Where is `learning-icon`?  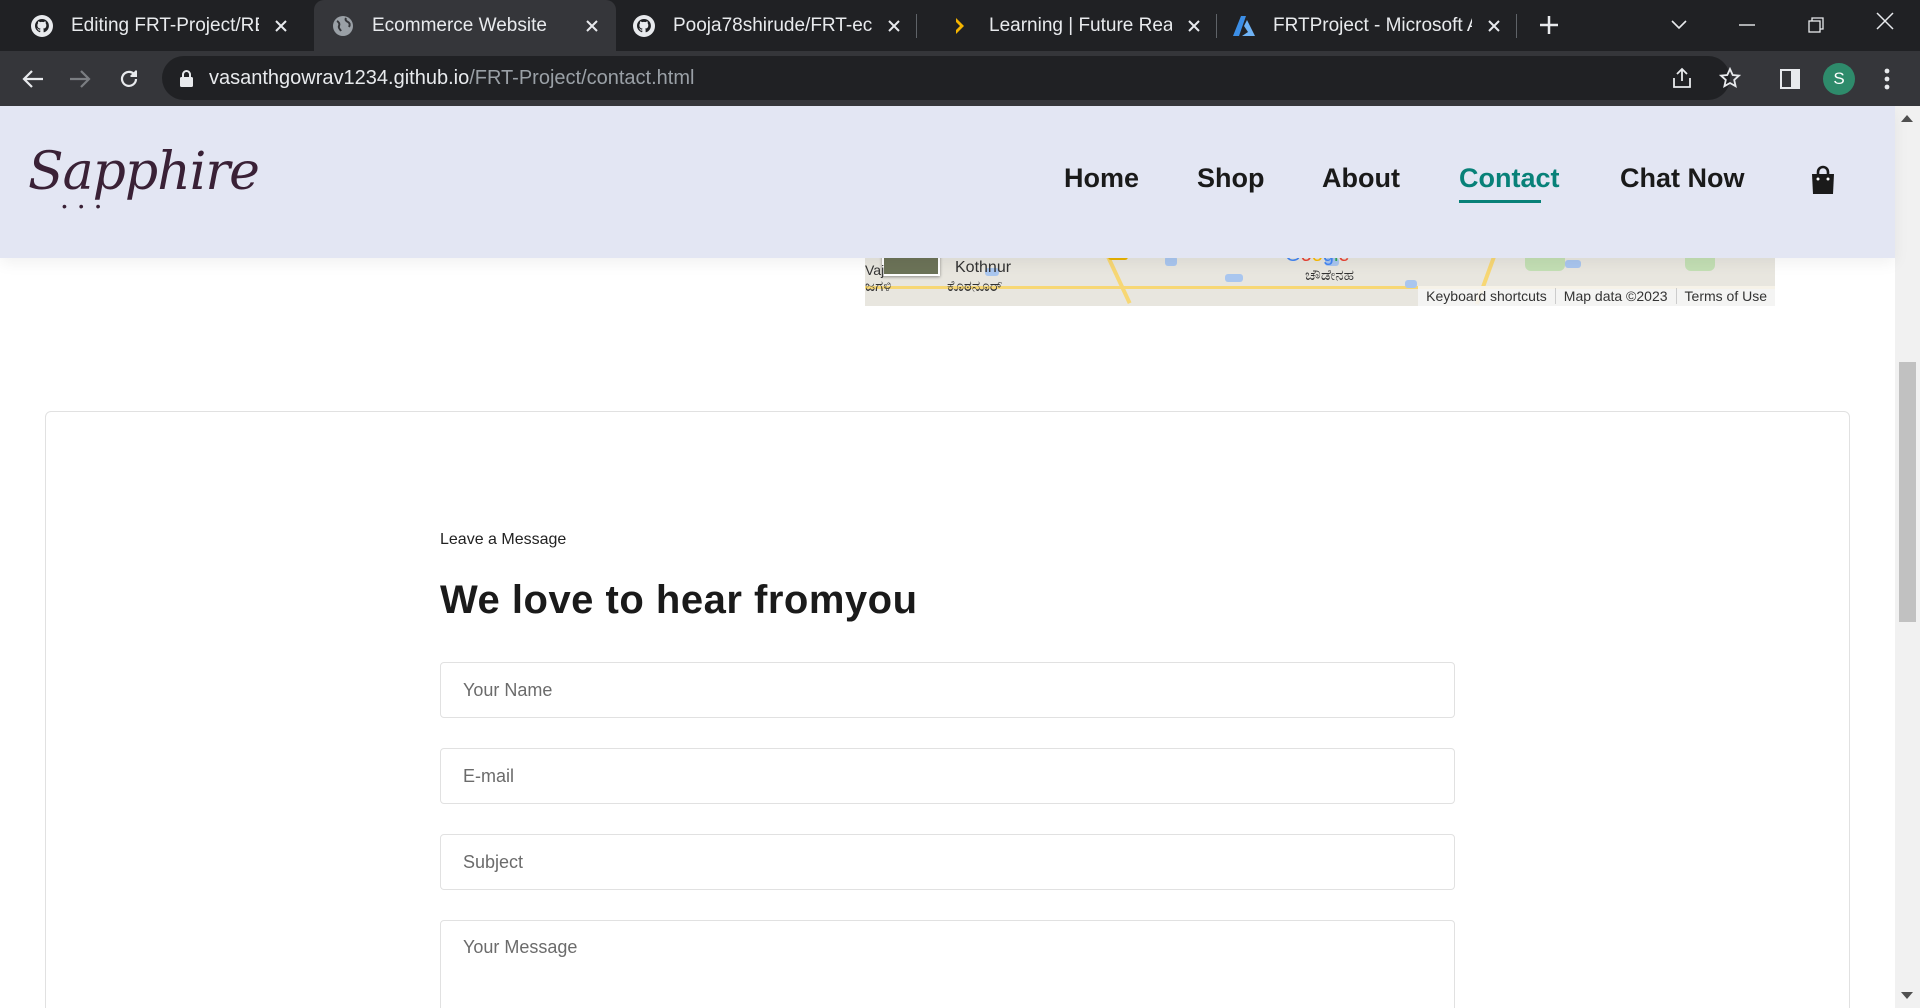
learning-icon is located at coordinates (960, 26).